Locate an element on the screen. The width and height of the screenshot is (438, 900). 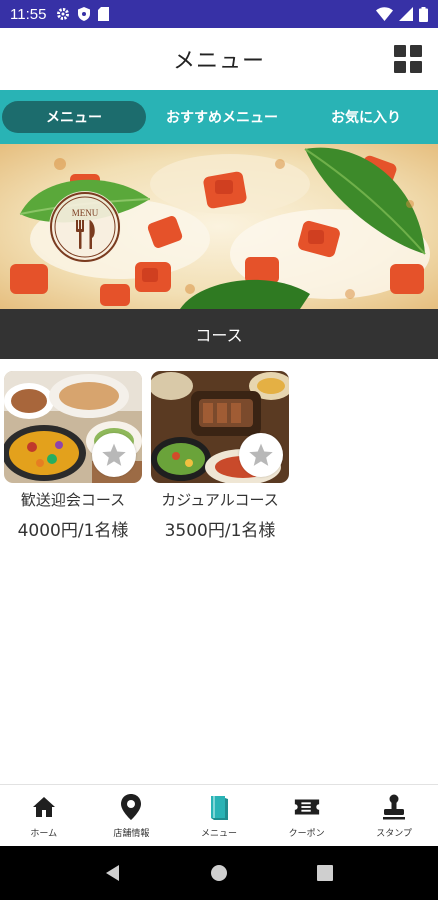
nav-stamp: スタンプ is located at coordinates (394, 815).